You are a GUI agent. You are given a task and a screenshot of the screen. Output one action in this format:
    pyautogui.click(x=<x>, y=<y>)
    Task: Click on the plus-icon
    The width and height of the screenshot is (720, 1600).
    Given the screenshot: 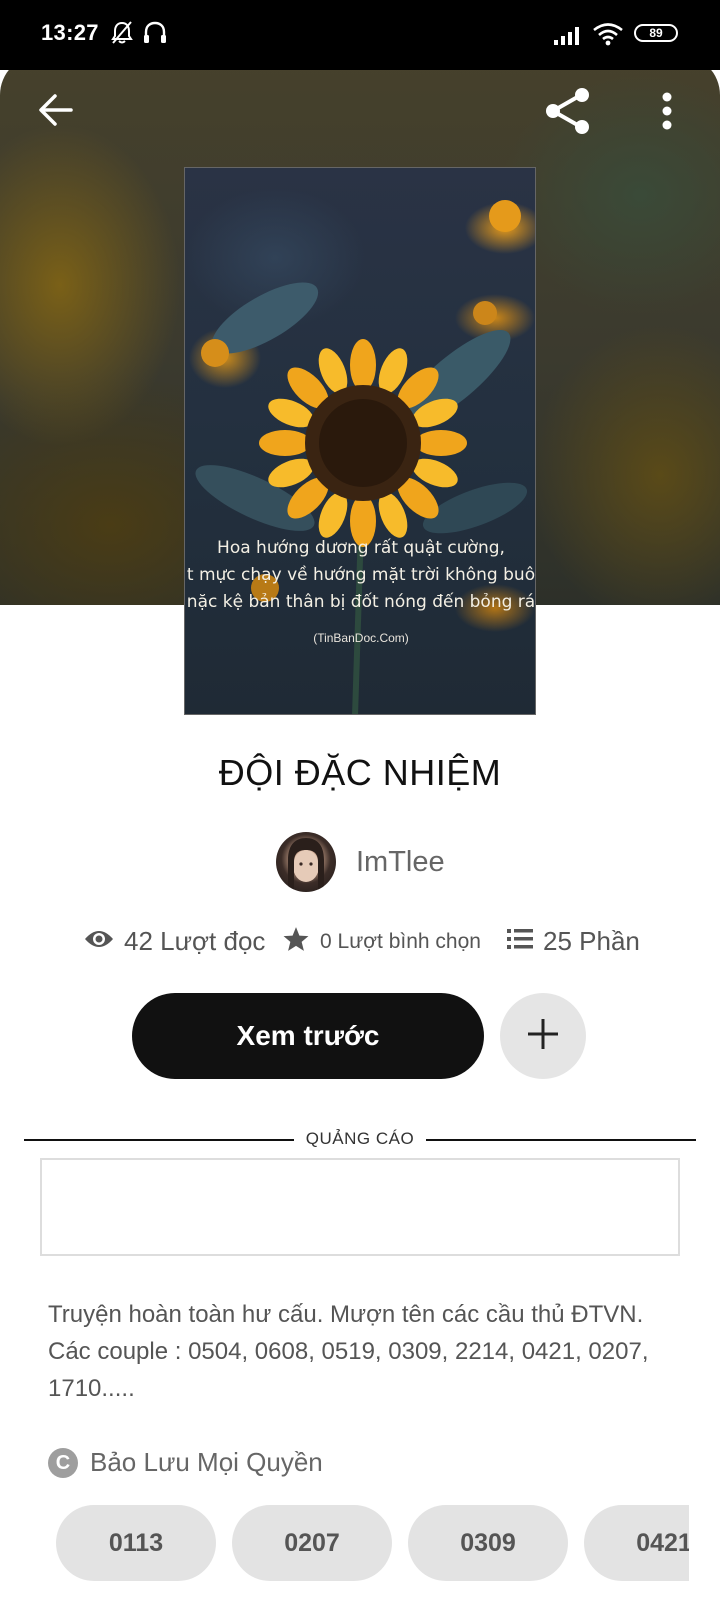 What is the action you would take?
    pyautogui.click(x=543, y=1036)
    